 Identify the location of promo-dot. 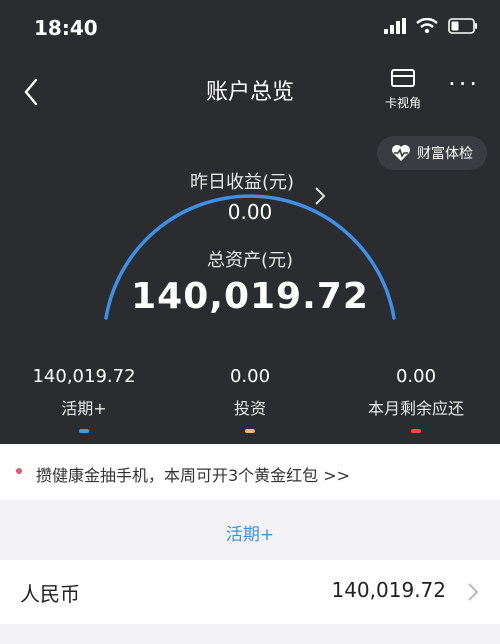
(19, 471).